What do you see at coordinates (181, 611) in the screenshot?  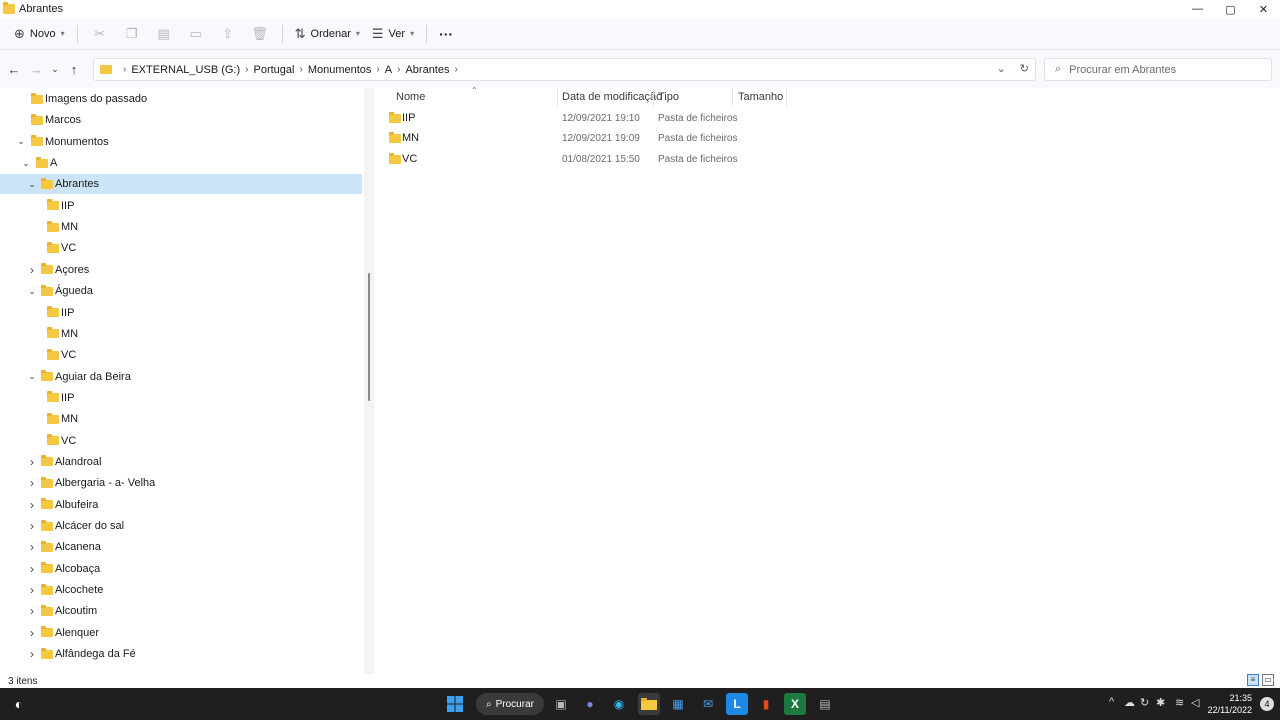 I see `tree-item: › Alcoutim` at bounding box center [181, 611].